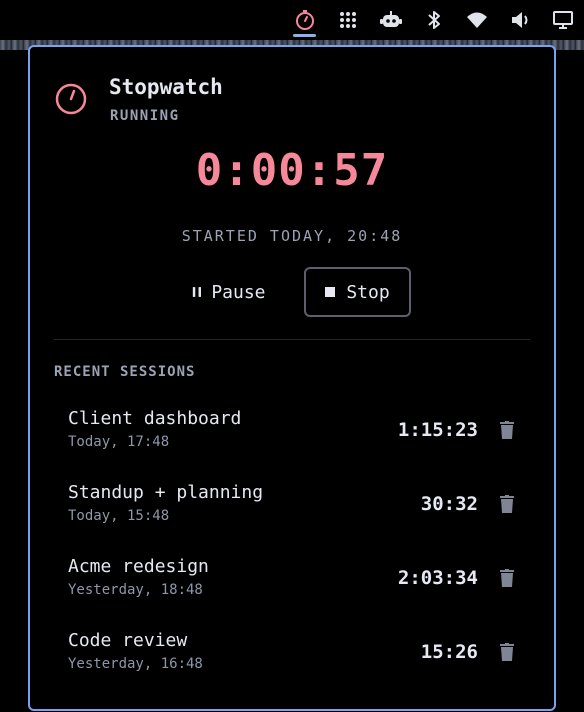 This screenshot has width=584, height=712. What do you see at coordinates (238, 292) in the screenshot?
I see `pause-label: Pause` at bounding box center [238, 292].